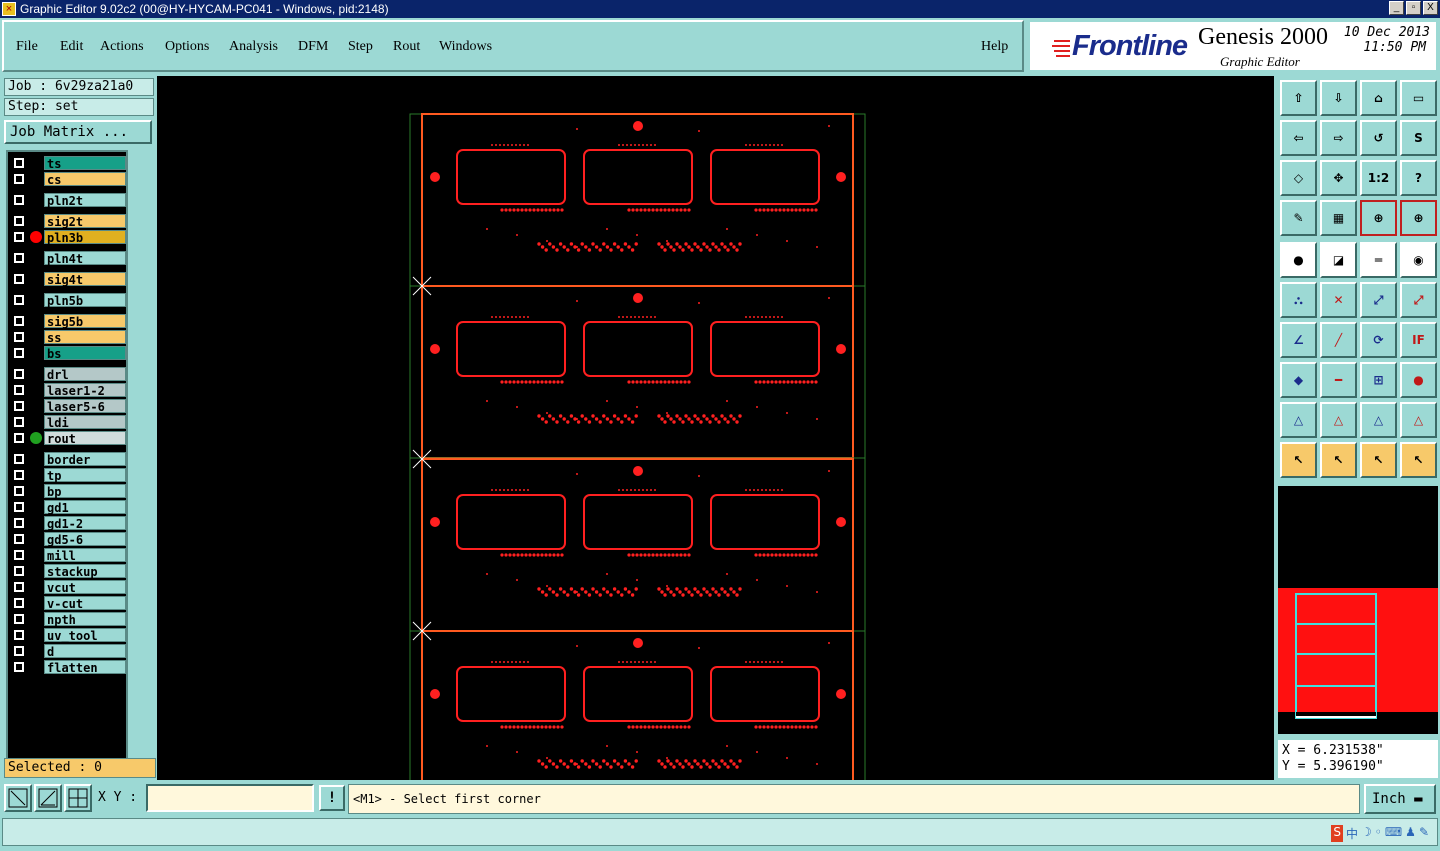  I want to click on layer-row-ldi: ldi, so click(68, 422).